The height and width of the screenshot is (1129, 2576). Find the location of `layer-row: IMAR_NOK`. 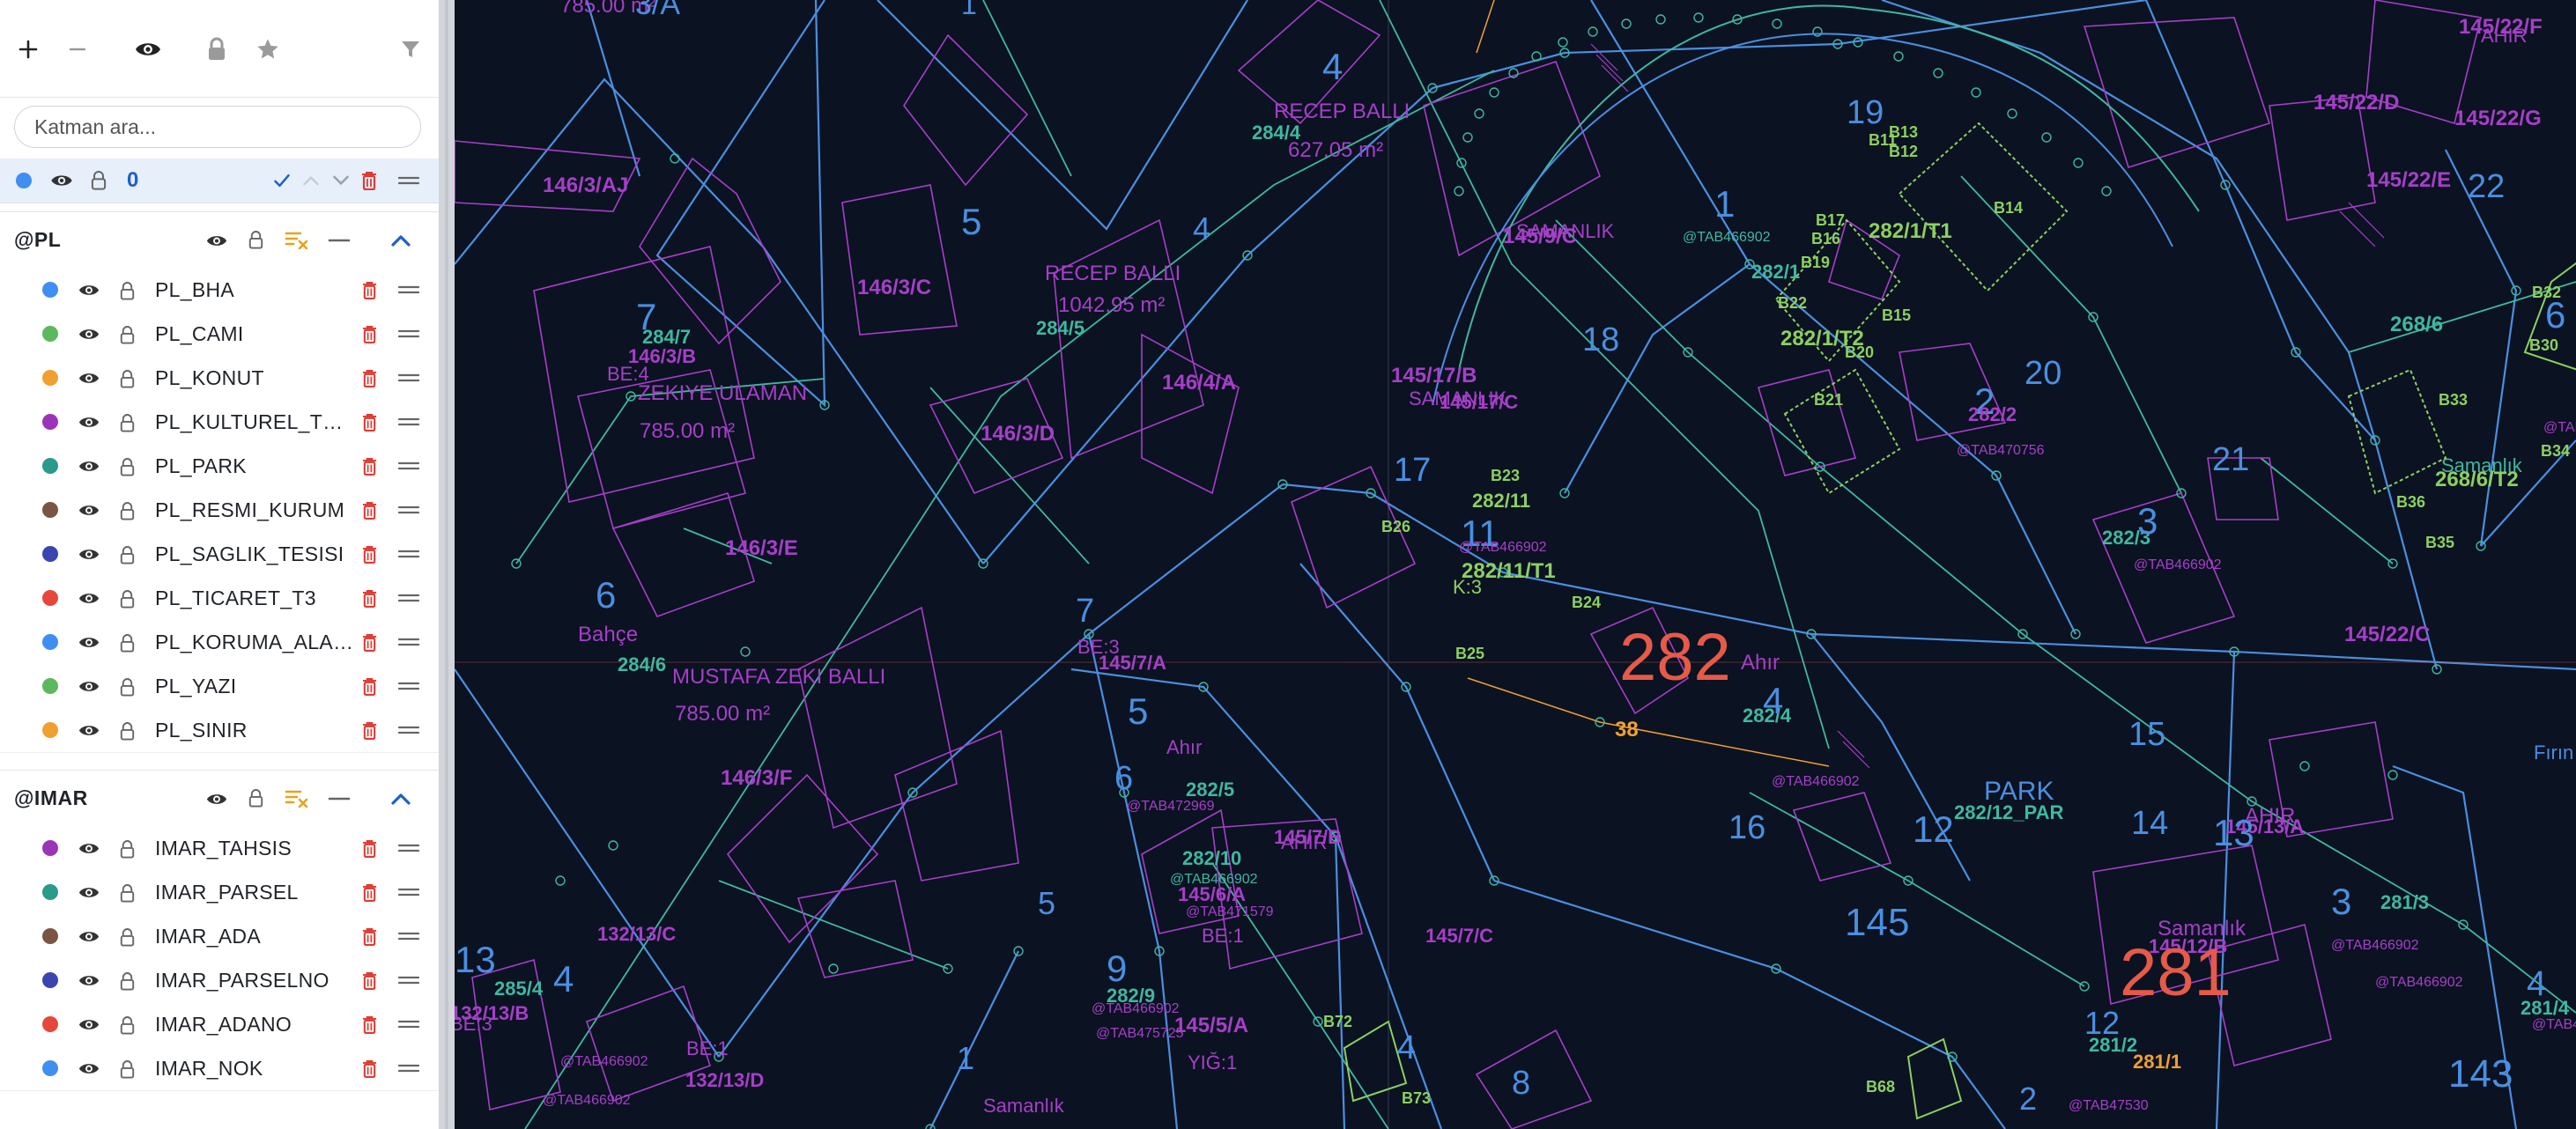

layer-row: IMAR_NOK is located at coordinates (220, 1068).